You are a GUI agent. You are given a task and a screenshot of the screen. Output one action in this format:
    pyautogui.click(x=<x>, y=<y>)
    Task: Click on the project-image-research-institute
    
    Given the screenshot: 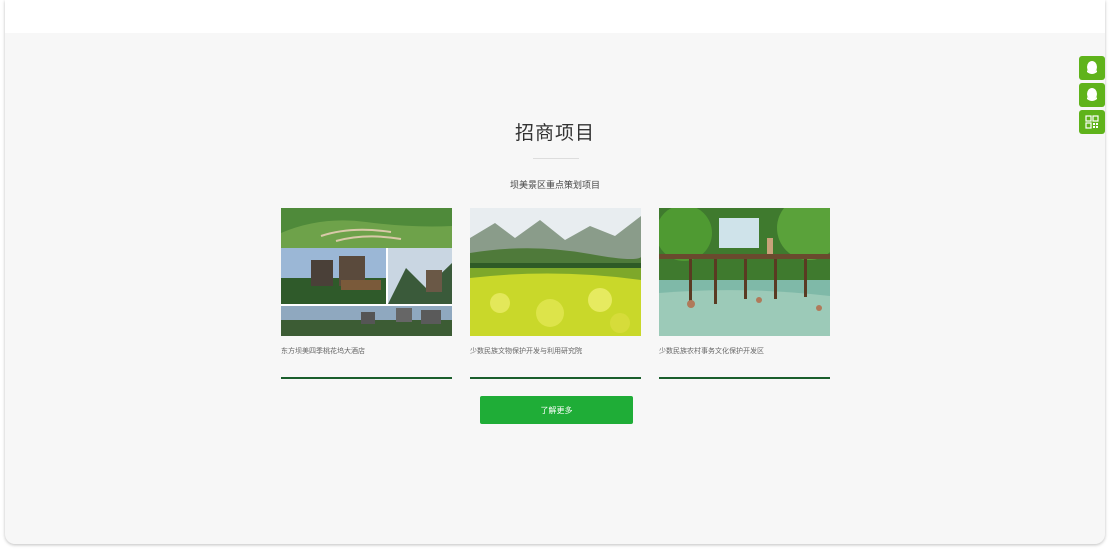 What is the action you would take?
    pyautogui.click(x=555, y=272)
    